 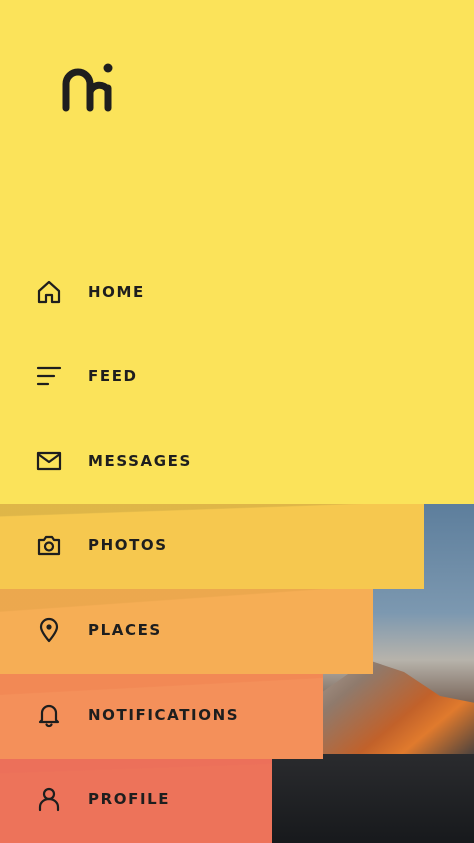 What do you see at coordinates (49, 799) in the screenshot?
I see `person-icon` at bounding box center [49, 799].